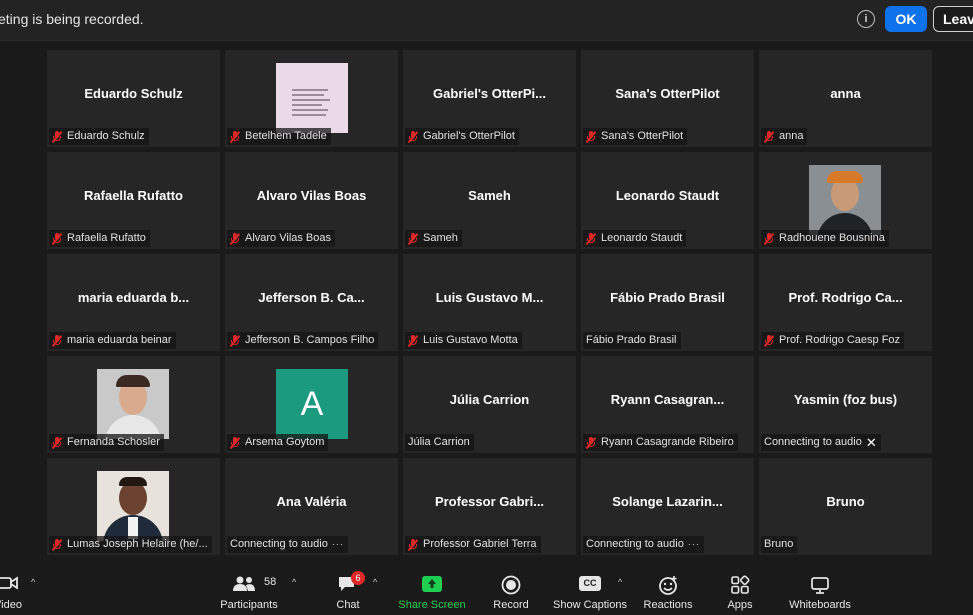 The height and width of the screenshot is (615, 973). What do you see at coordinates (375, 582) in the screenshot?
I see `chat-caret-icon: ^` at bounding box center [375, 582].